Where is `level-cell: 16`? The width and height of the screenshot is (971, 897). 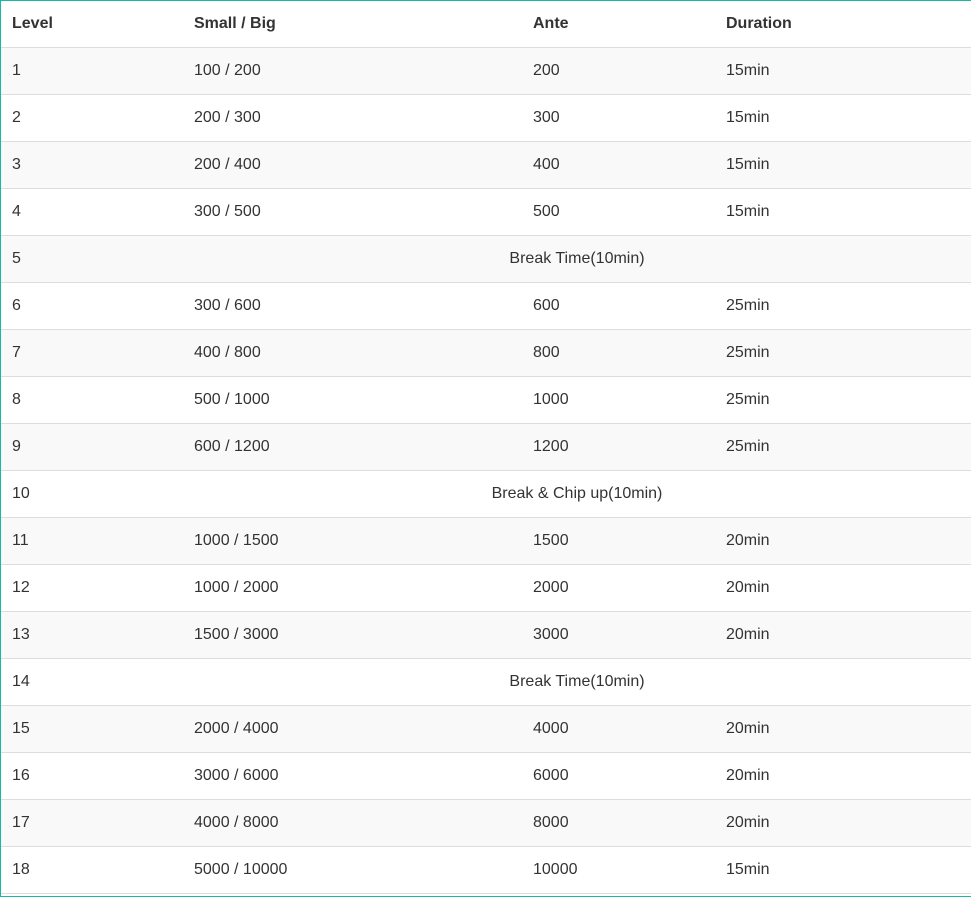 level-cell: 16 is located at coordinates (92, 776).